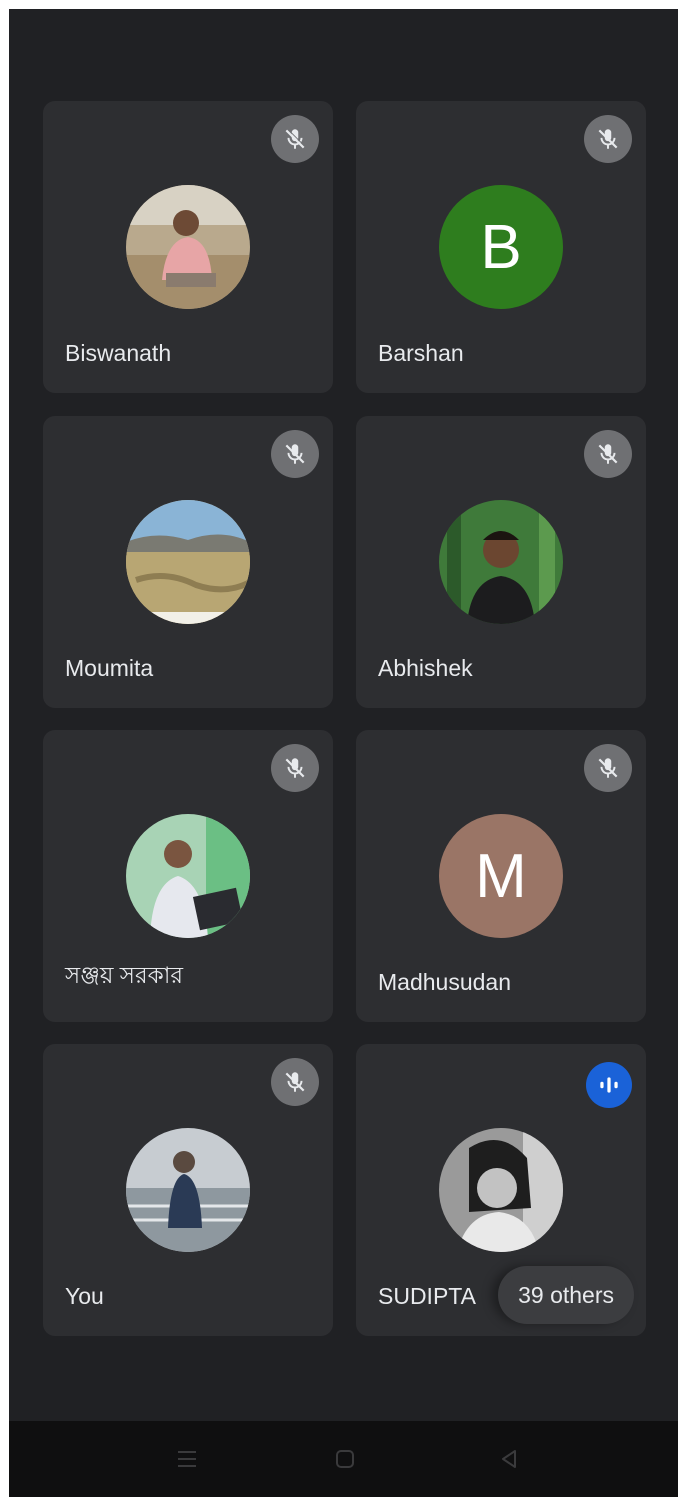  Describe the element at coordinates (421, 353) in the screenshot. I see `participant-name: Barshan` at that location.